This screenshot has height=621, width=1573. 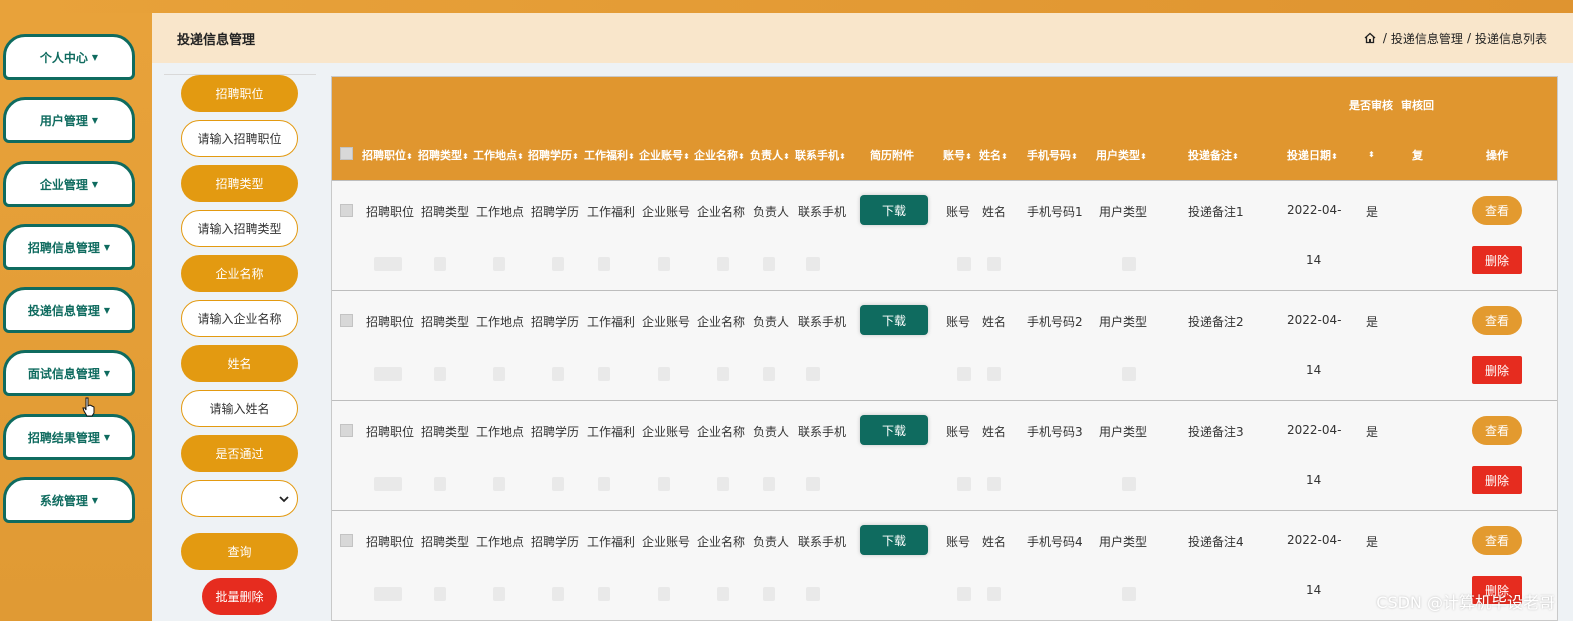 I want to click on sidebar-item-recruit-info: 招聘信息管理 ▼, so click(x=69, y=247).